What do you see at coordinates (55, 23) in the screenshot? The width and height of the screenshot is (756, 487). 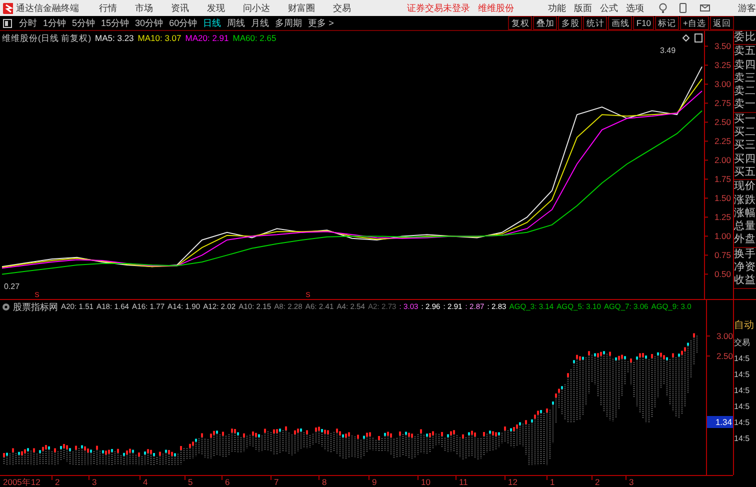 I see `period-tab: 1分钟` at bounding box center [55, 23].